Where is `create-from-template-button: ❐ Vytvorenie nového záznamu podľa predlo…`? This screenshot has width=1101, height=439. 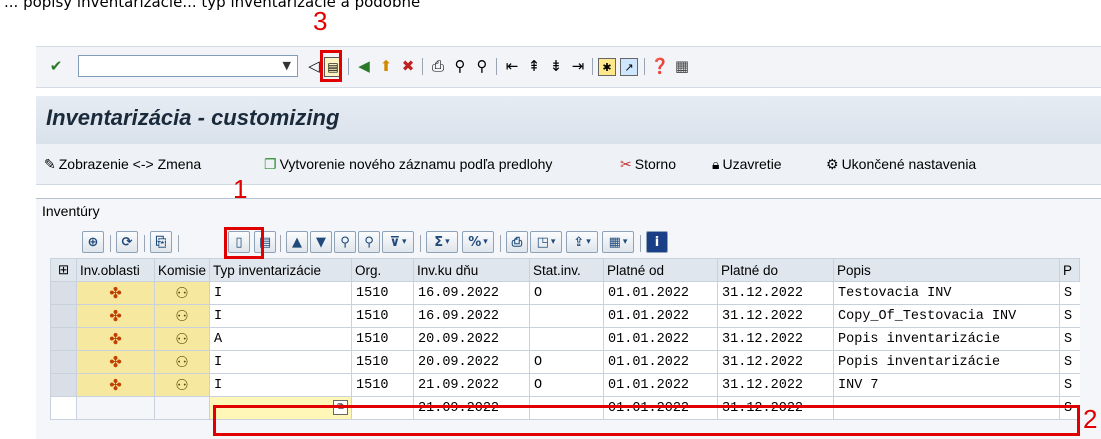 create-from-template-button: ❐ Vytvorenie nového záznamu podľa predlo… is located at coordinates (408, 164).